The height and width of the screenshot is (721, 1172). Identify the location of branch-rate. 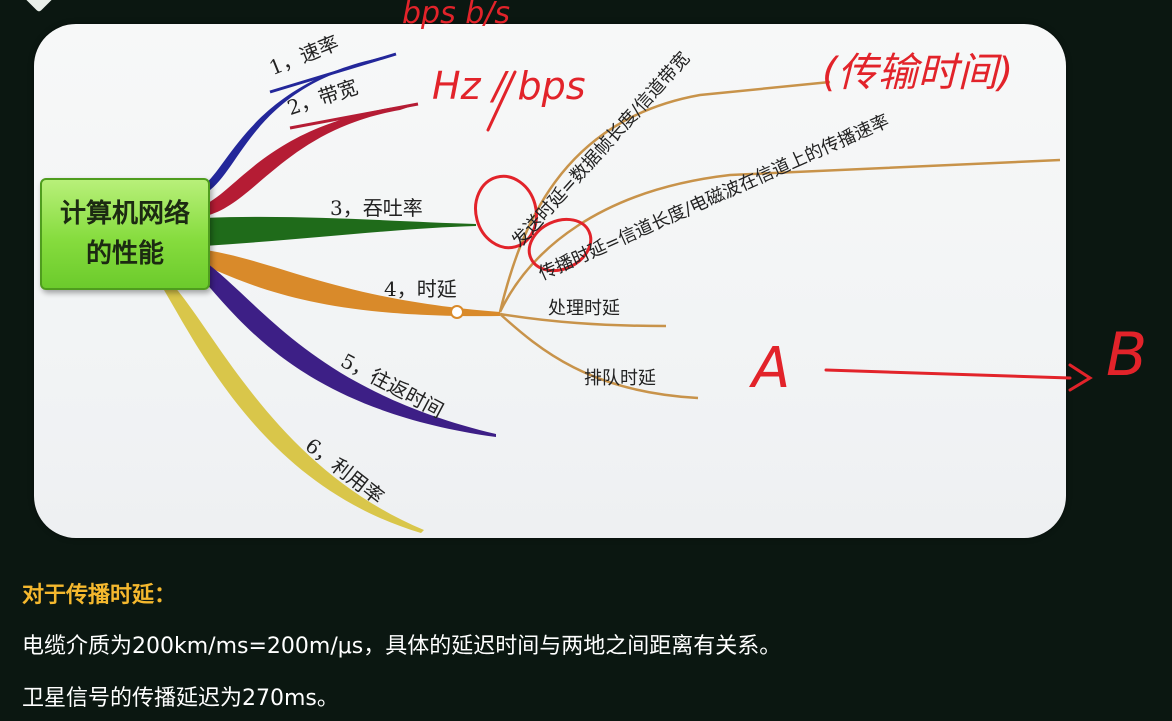
(297, 124).